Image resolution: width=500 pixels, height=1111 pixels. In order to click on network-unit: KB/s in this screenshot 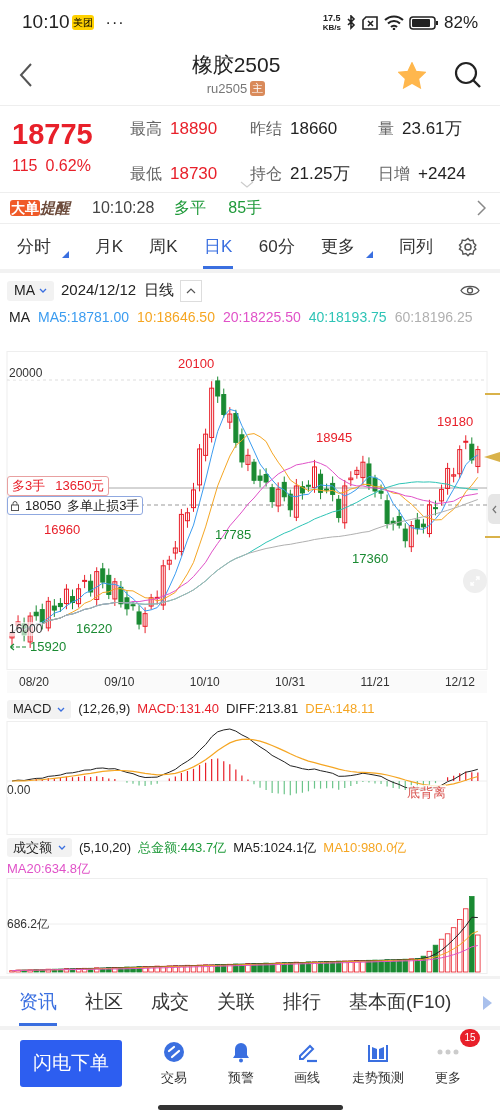, I will do `click(331, 27)`.